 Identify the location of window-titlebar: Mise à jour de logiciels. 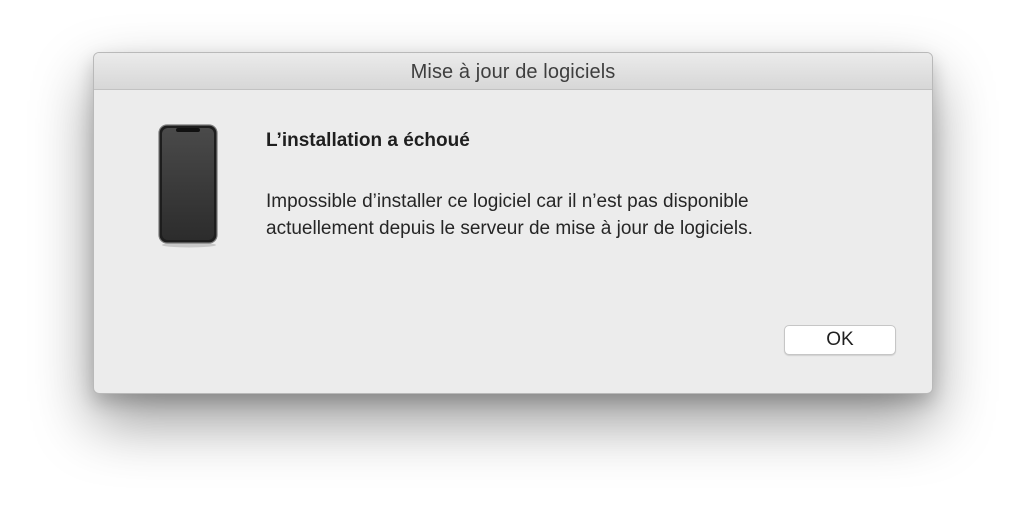
(513, 71).